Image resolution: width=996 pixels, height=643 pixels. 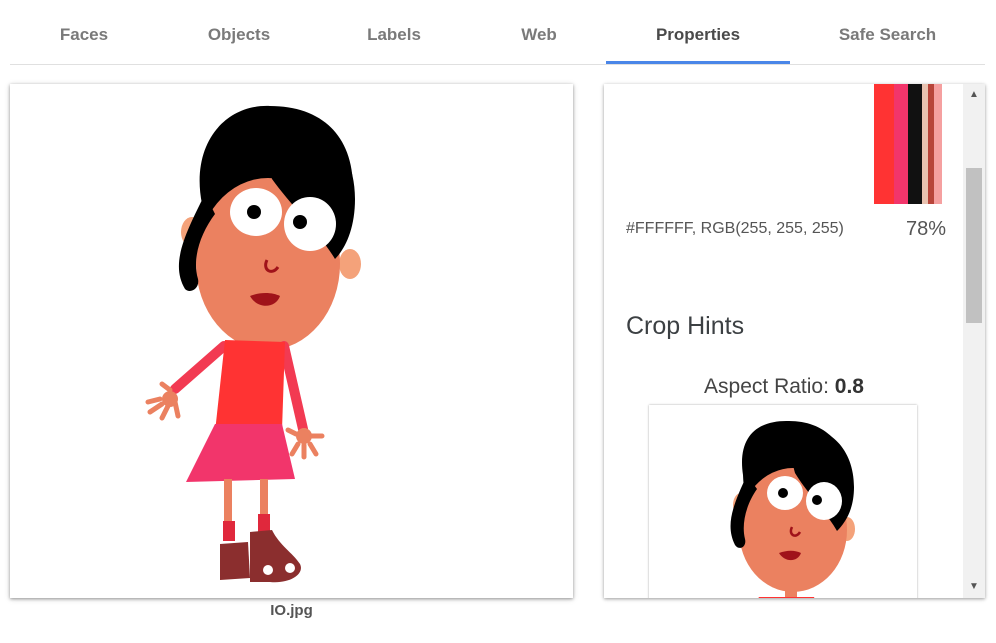 What do you see at coordinates (685, 326) in the screenshot?
I see `crop-hints-heading: Crop Hints` at bounding box center [685, 326].